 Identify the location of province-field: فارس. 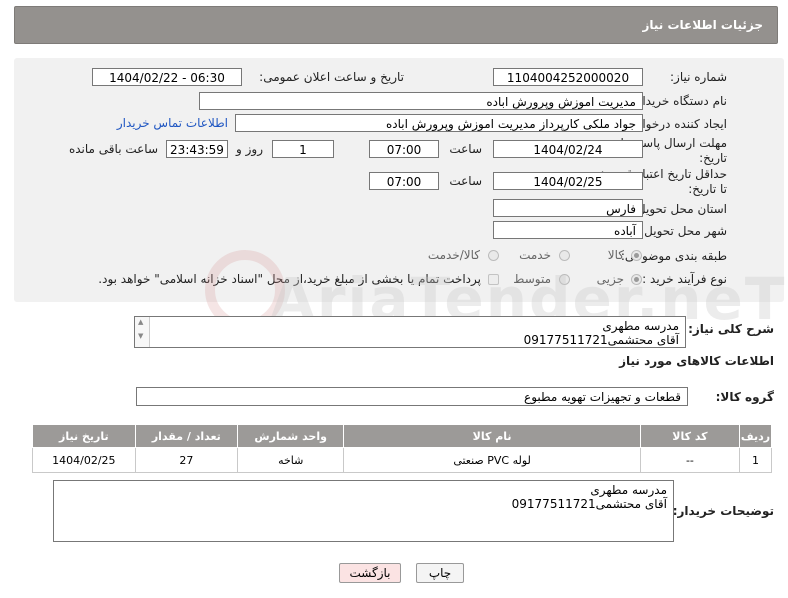
(568, 208).